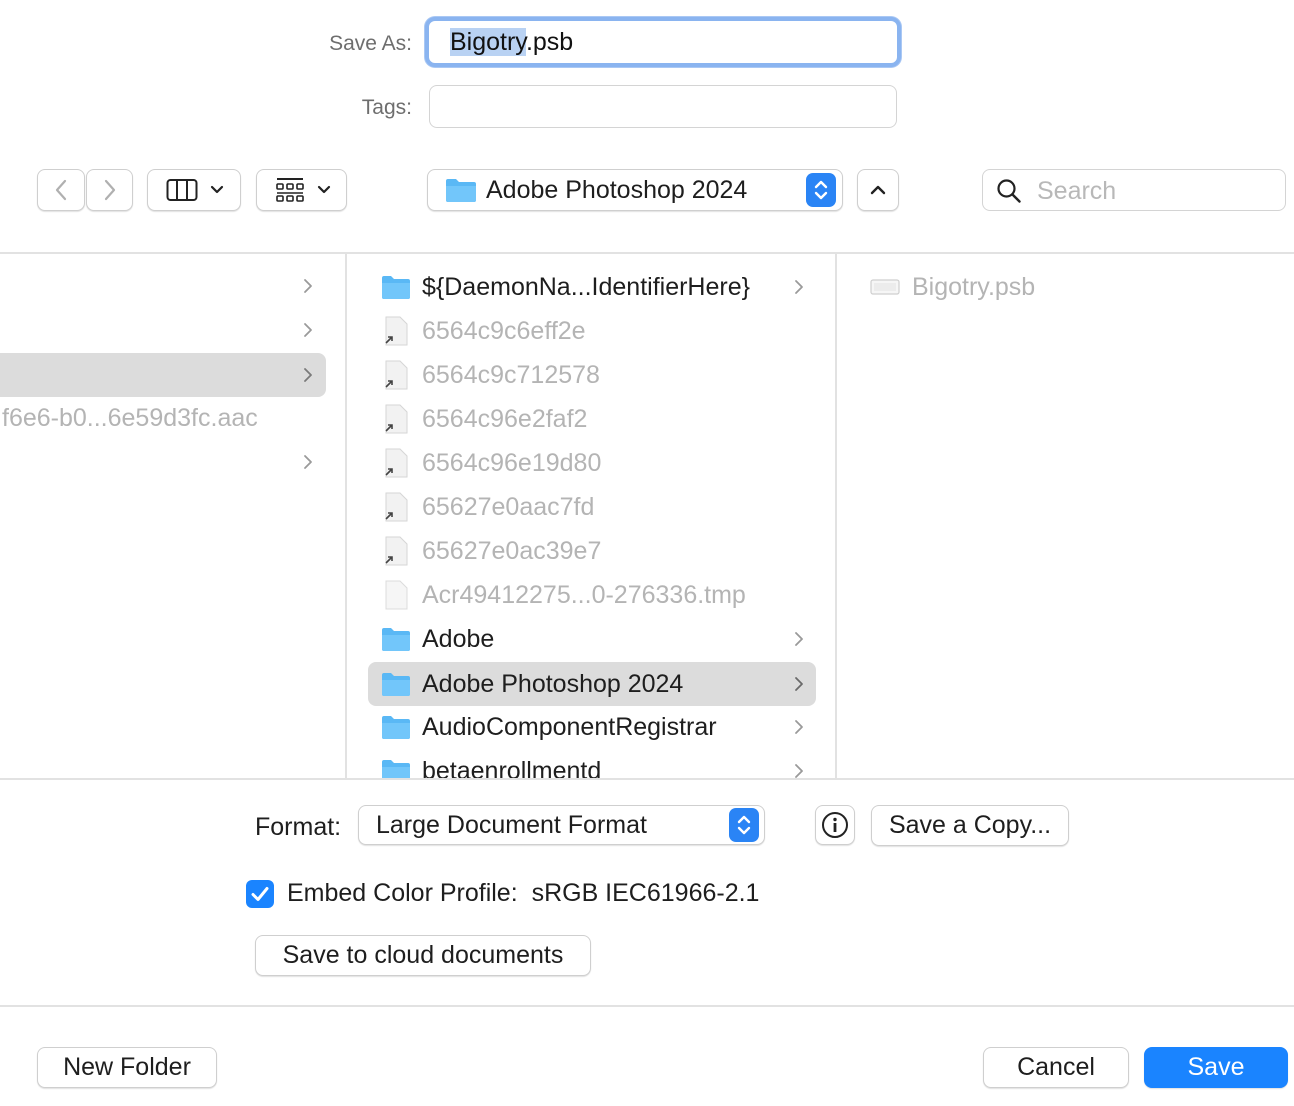 This screenshot has width=1294, height=1106. Describe the element at coordinates (586, 286) in the screenshot. I see `file-name: ${DaemonNa...IdentifierHere}` at that location.